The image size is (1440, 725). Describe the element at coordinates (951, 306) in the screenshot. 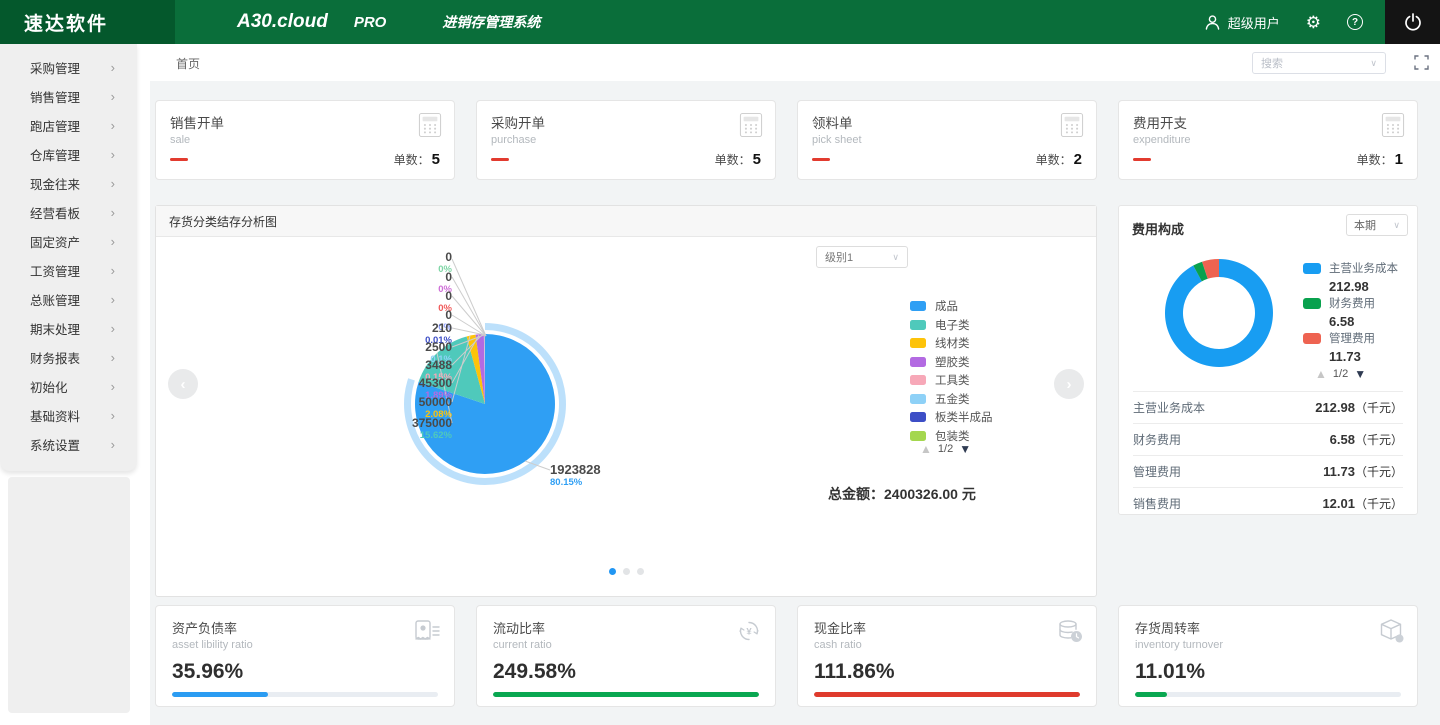

I see `legend-item: 成品` at that location.